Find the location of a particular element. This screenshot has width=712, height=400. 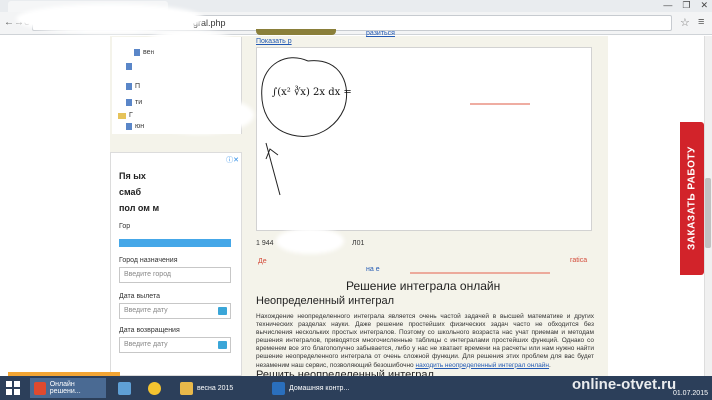

browser-menu-icon: ≡ is located at coordinates (701, 22).